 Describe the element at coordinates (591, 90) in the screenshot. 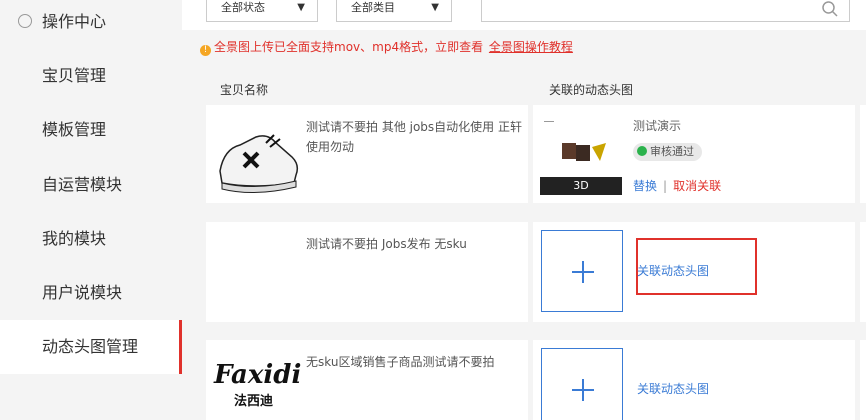

I see `column-header-dynamic: 关联的动态头图` at that location.